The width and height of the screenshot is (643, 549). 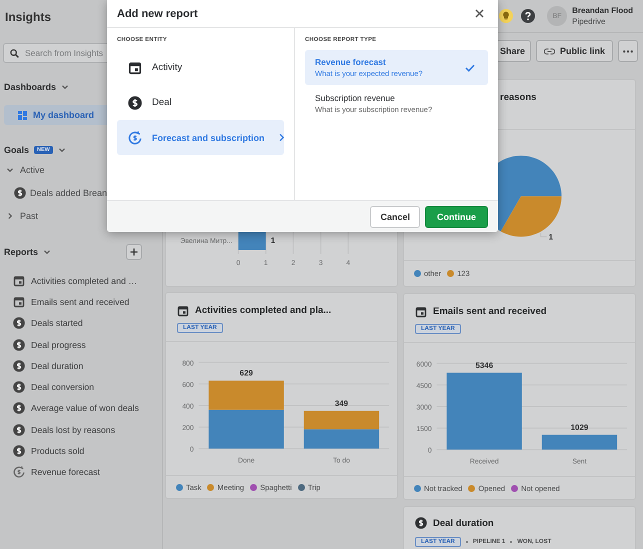 I want to click on card-title: Deal duration, so click(x=463, y=523).